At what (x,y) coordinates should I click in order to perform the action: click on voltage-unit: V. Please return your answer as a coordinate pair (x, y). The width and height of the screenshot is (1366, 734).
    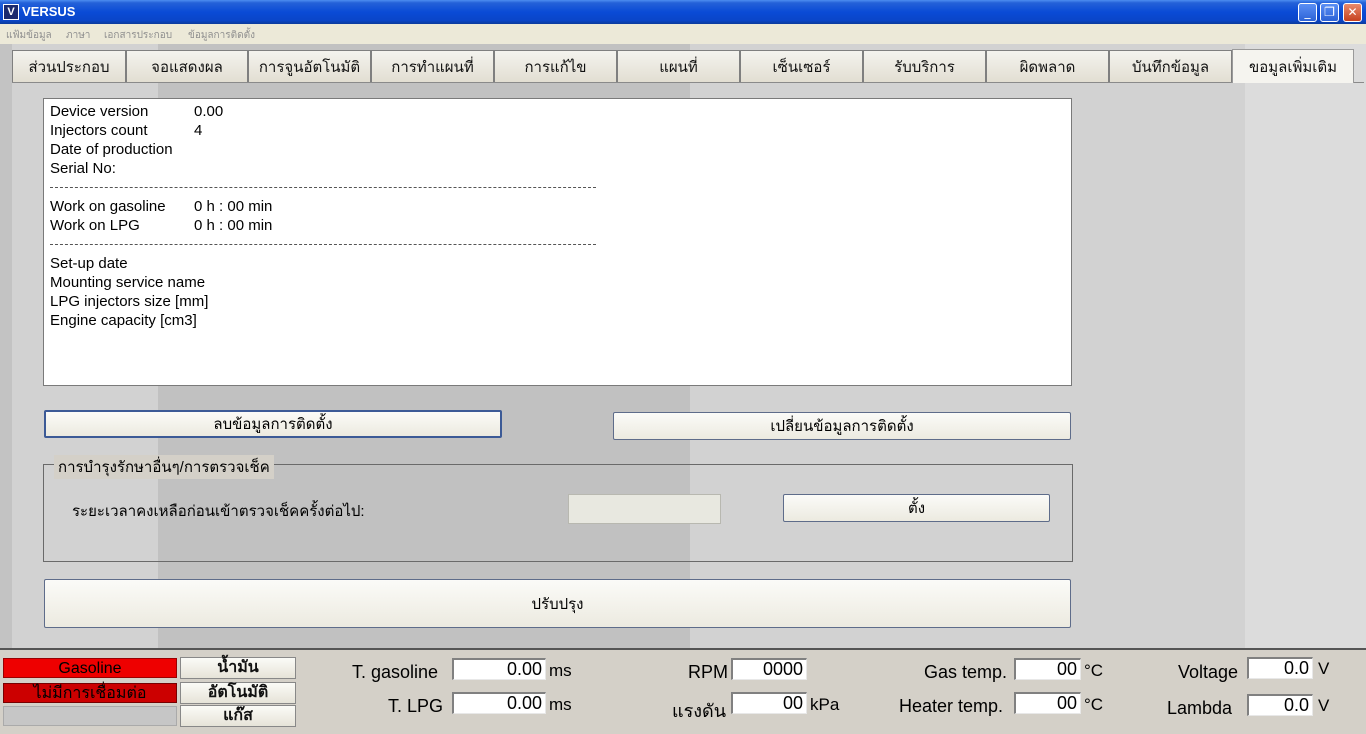
    Looking at the image, I should click on (1324, 668).